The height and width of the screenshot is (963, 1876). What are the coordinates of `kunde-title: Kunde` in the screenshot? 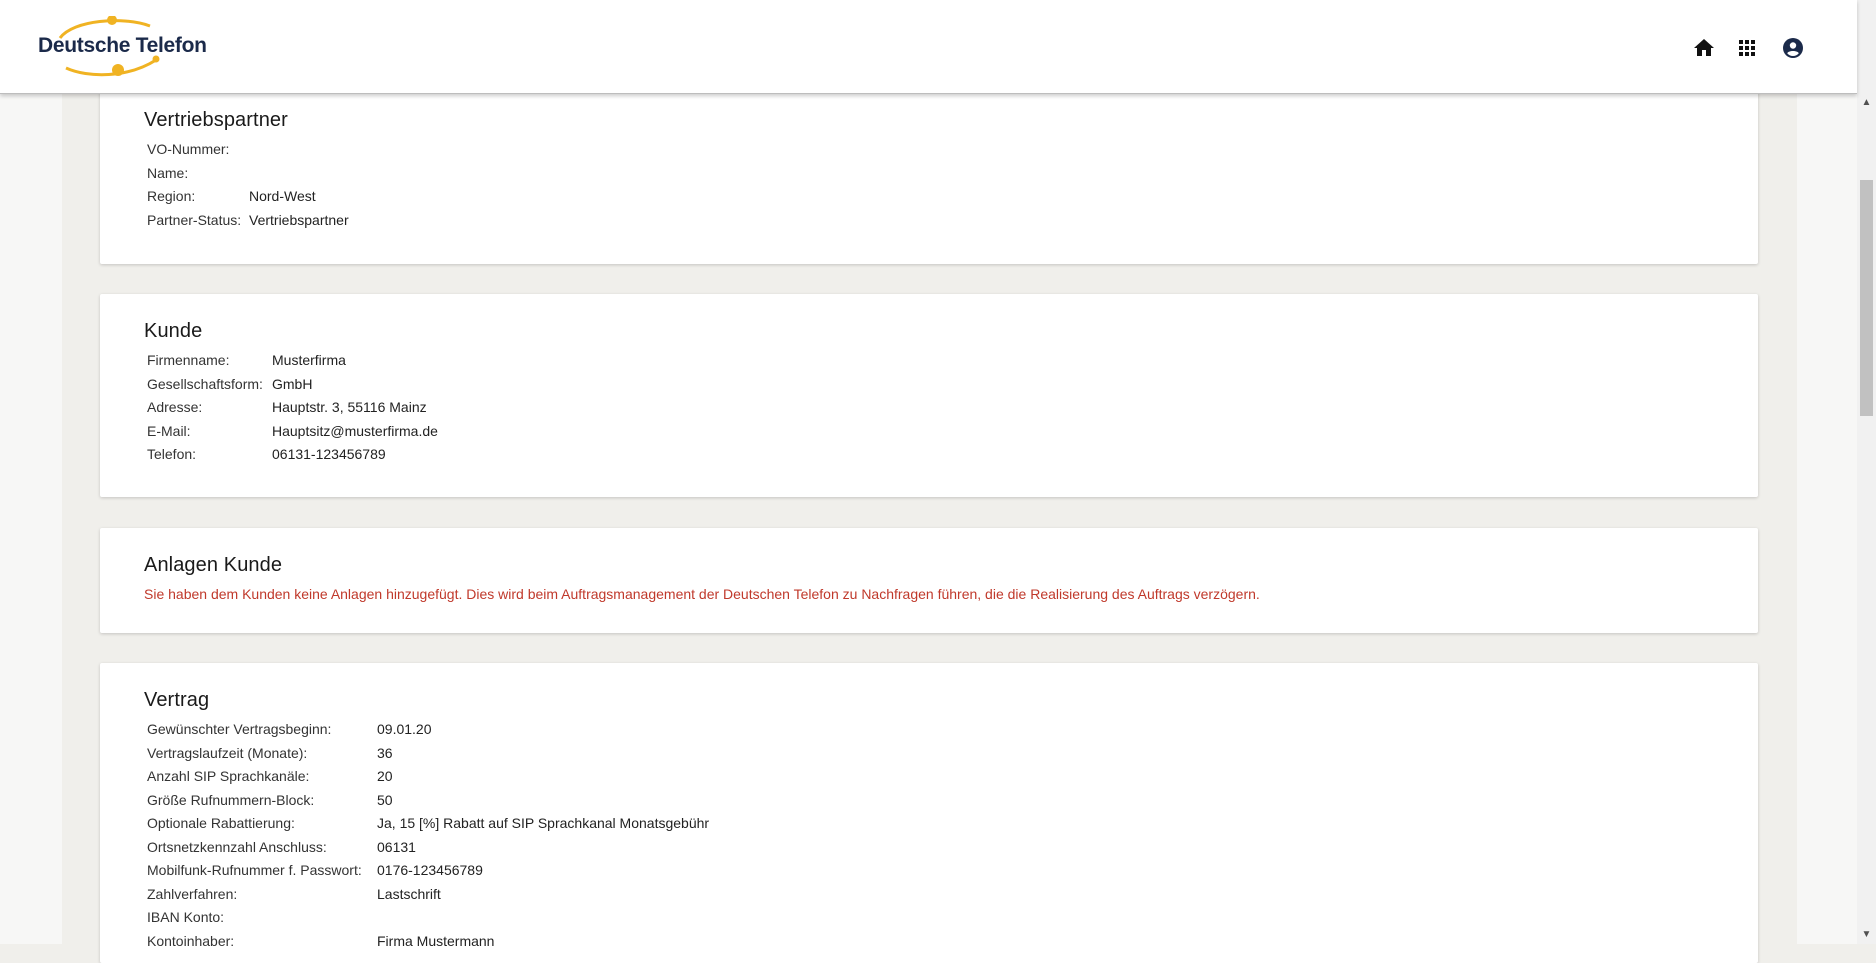 It's located at (173, 331).